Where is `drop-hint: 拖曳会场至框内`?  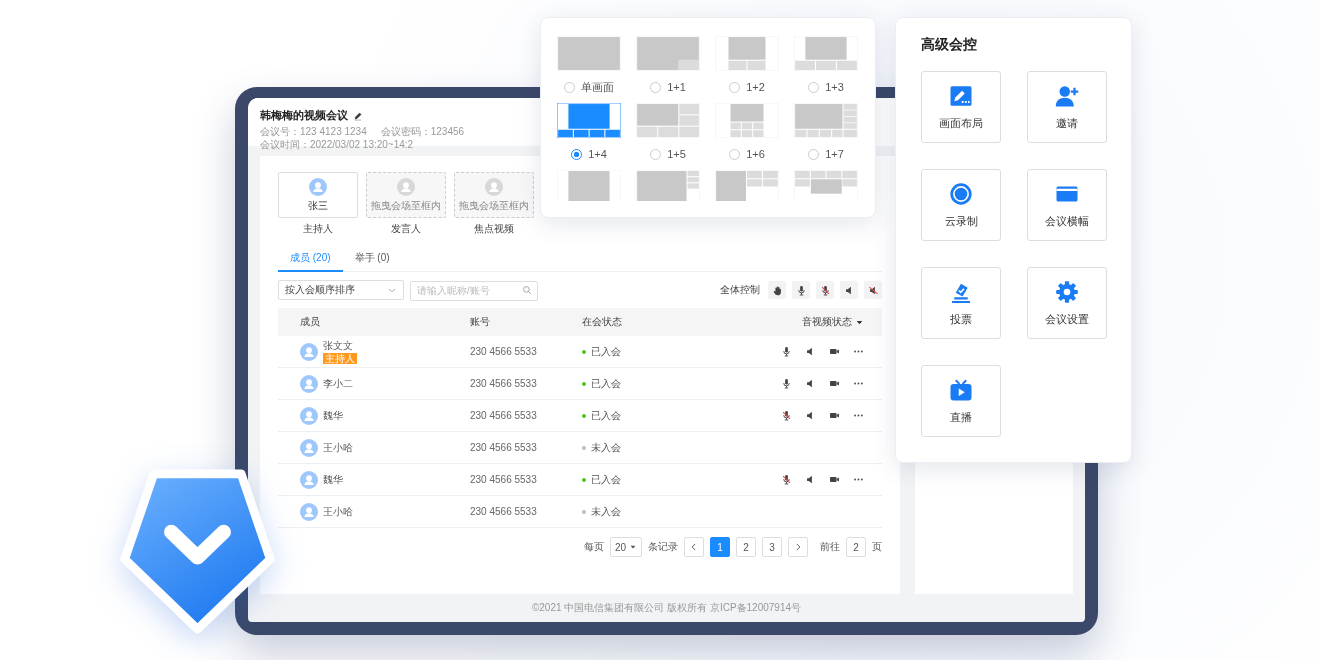 drop-hint: 拖曳会场至框内 is located at coordinates (406, 205).